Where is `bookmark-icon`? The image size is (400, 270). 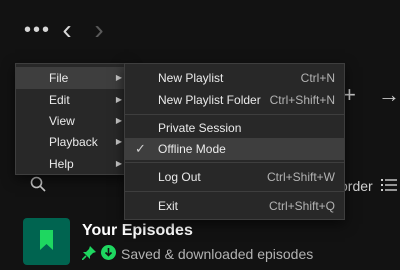
bookmark-icon is located at coordinates (46, 240).